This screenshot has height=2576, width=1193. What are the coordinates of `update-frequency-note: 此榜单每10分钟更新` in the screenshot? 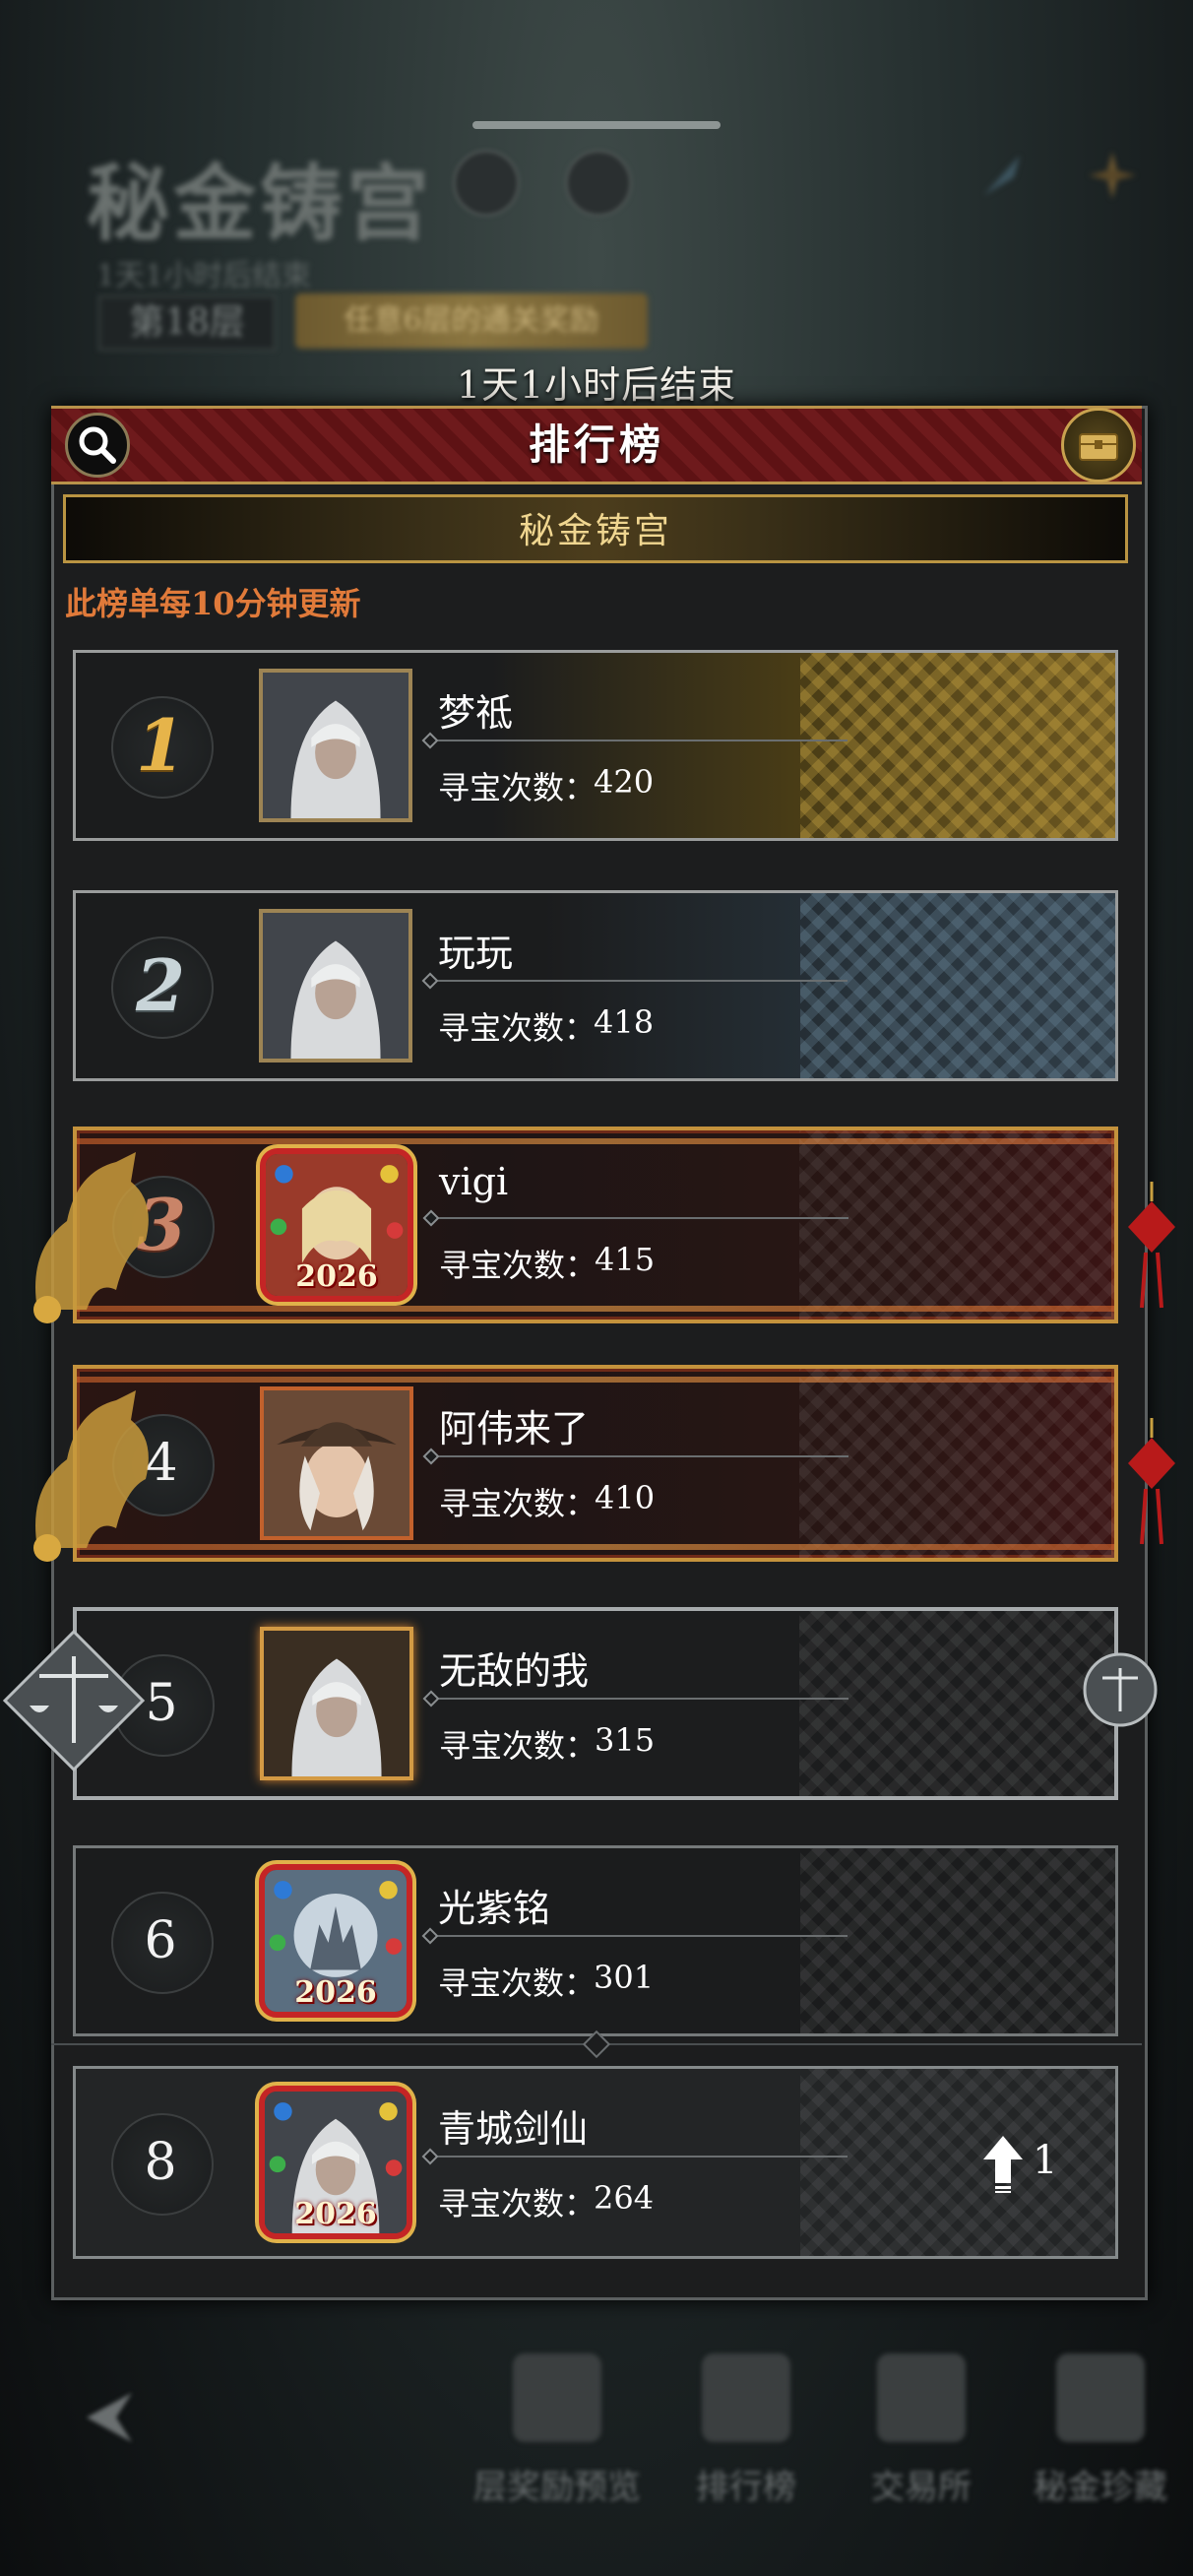 It's located at (213, 603).